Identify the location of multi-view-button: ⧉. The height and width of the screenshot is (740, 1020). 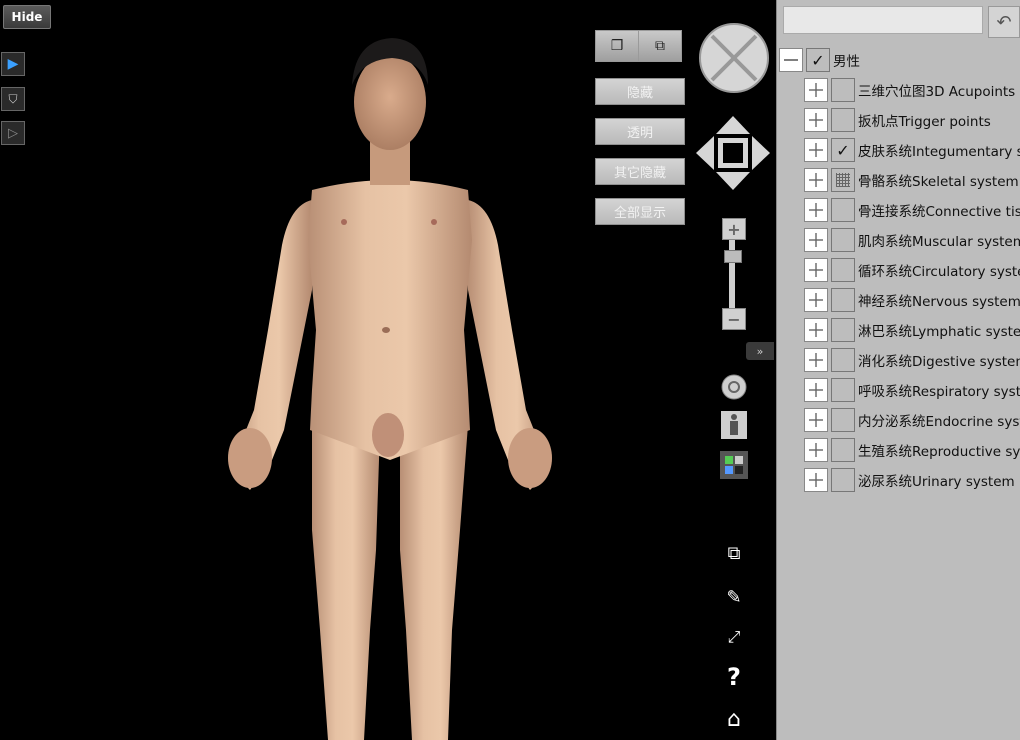
(660, 46).